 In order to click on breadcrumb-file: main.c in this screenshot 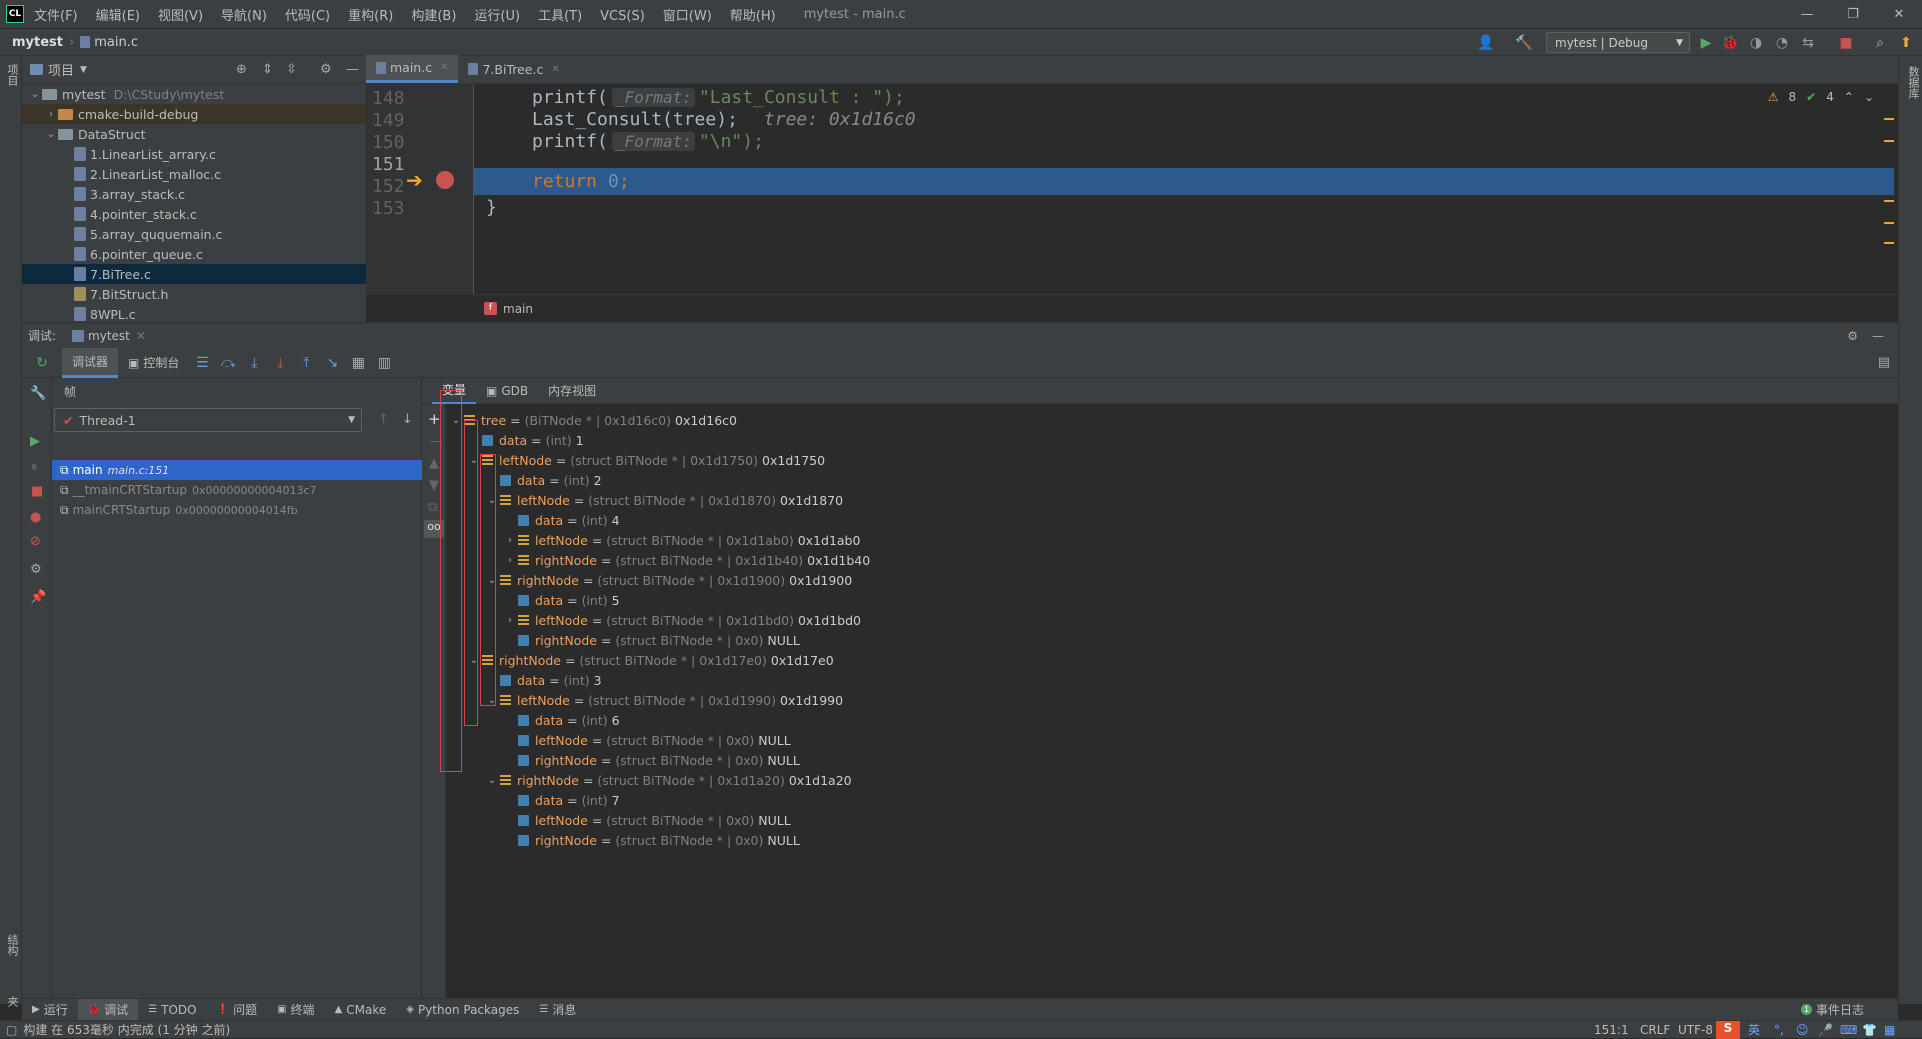, I will do `click(116, 42)`.